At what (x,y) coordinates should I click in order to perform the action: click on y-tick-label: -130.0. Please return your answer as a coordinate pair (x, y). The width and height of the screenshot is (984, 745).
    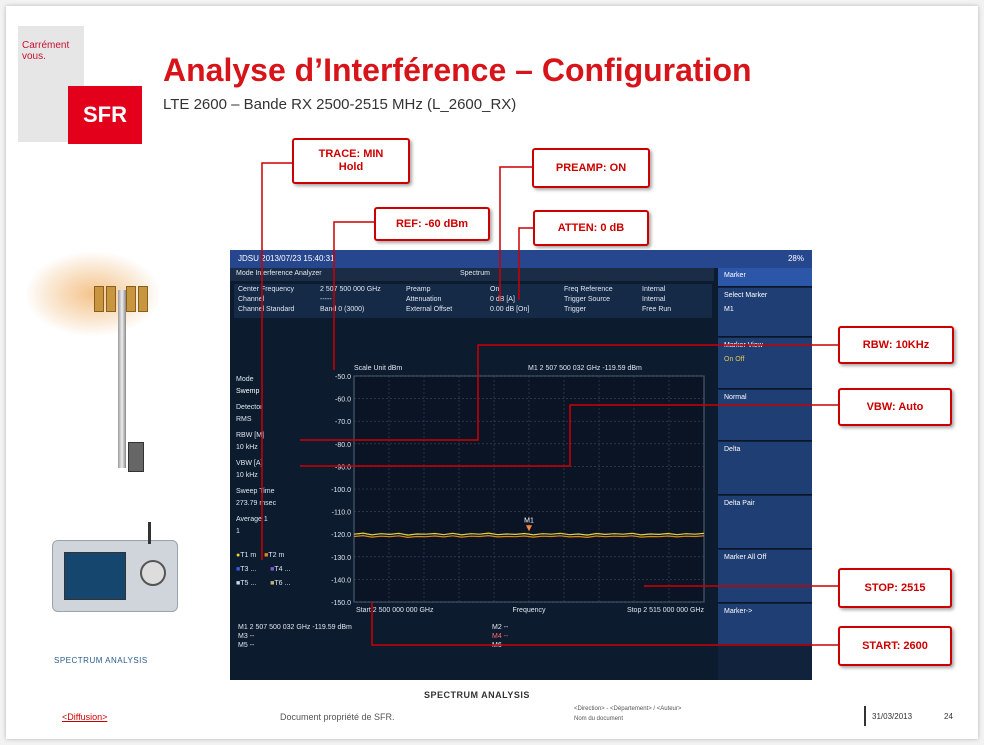
    Looking at the image, I should click on (341, 558).